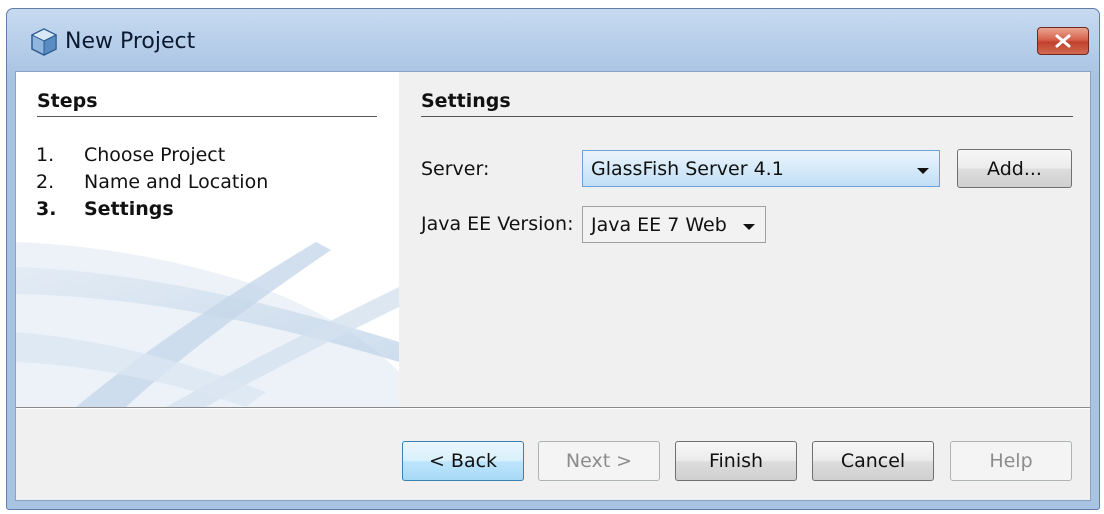 This screenshot has height=514, width=1104. I want to click on javaee-version-select: Java EE 7 Web, so click(674, 224).